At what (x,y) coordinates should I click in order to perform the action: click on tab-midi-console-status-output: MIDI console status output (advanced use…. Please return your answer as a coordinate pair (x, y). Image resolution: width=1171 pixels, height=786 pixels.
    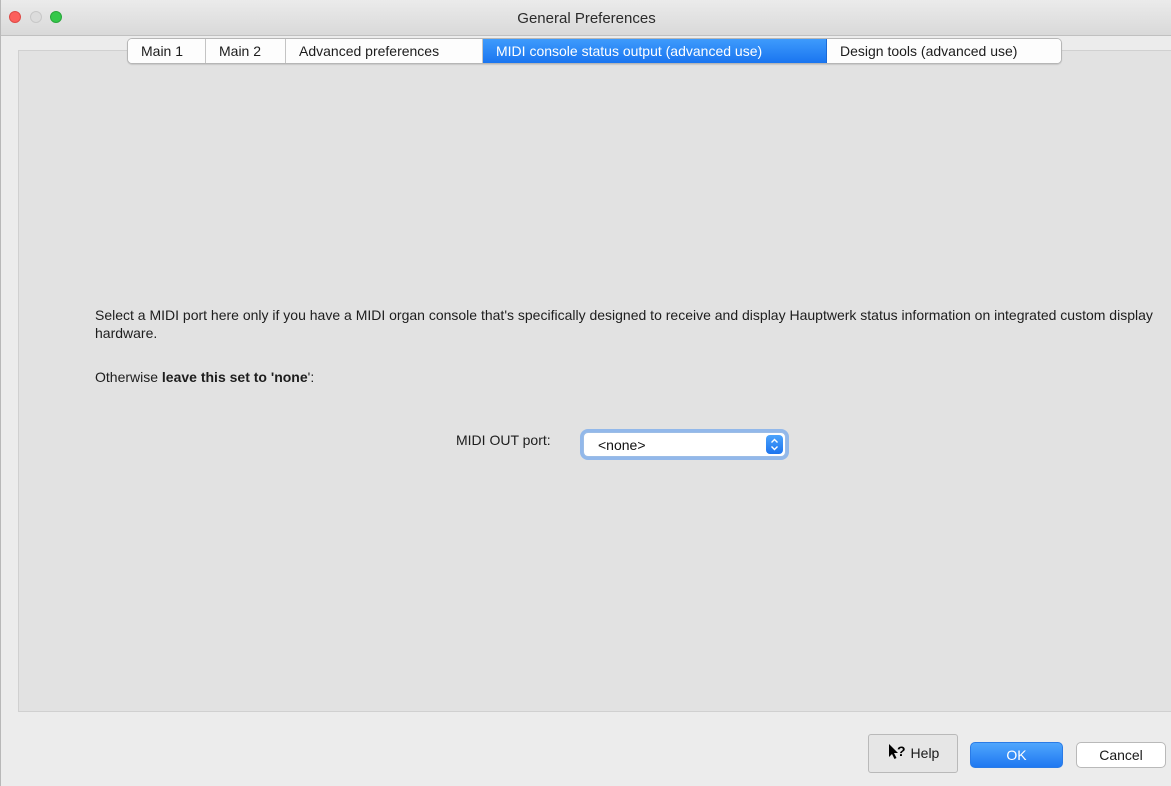
    Looking at the image, I should click on (655, 51).